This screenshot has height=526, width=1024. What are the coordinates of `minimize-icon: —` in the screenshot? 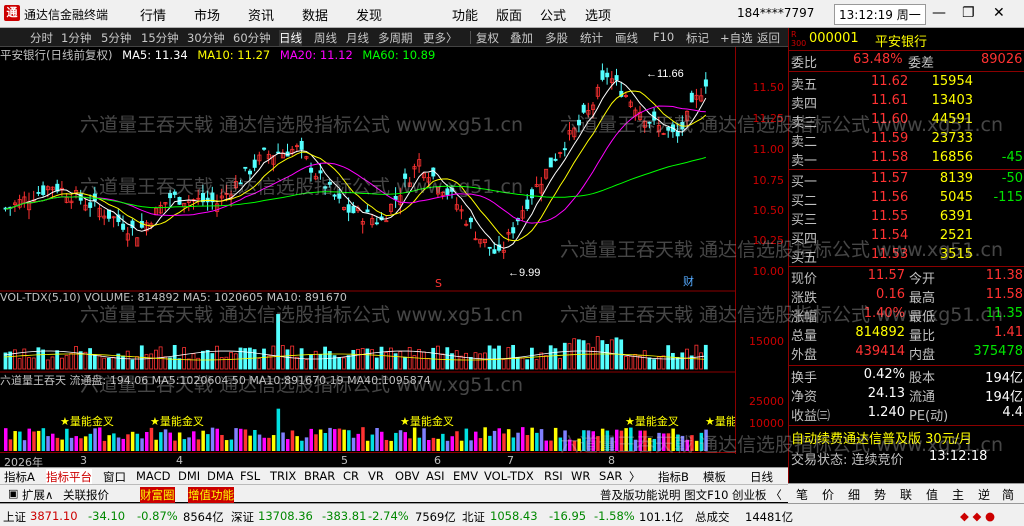 It's located at (939, 13).